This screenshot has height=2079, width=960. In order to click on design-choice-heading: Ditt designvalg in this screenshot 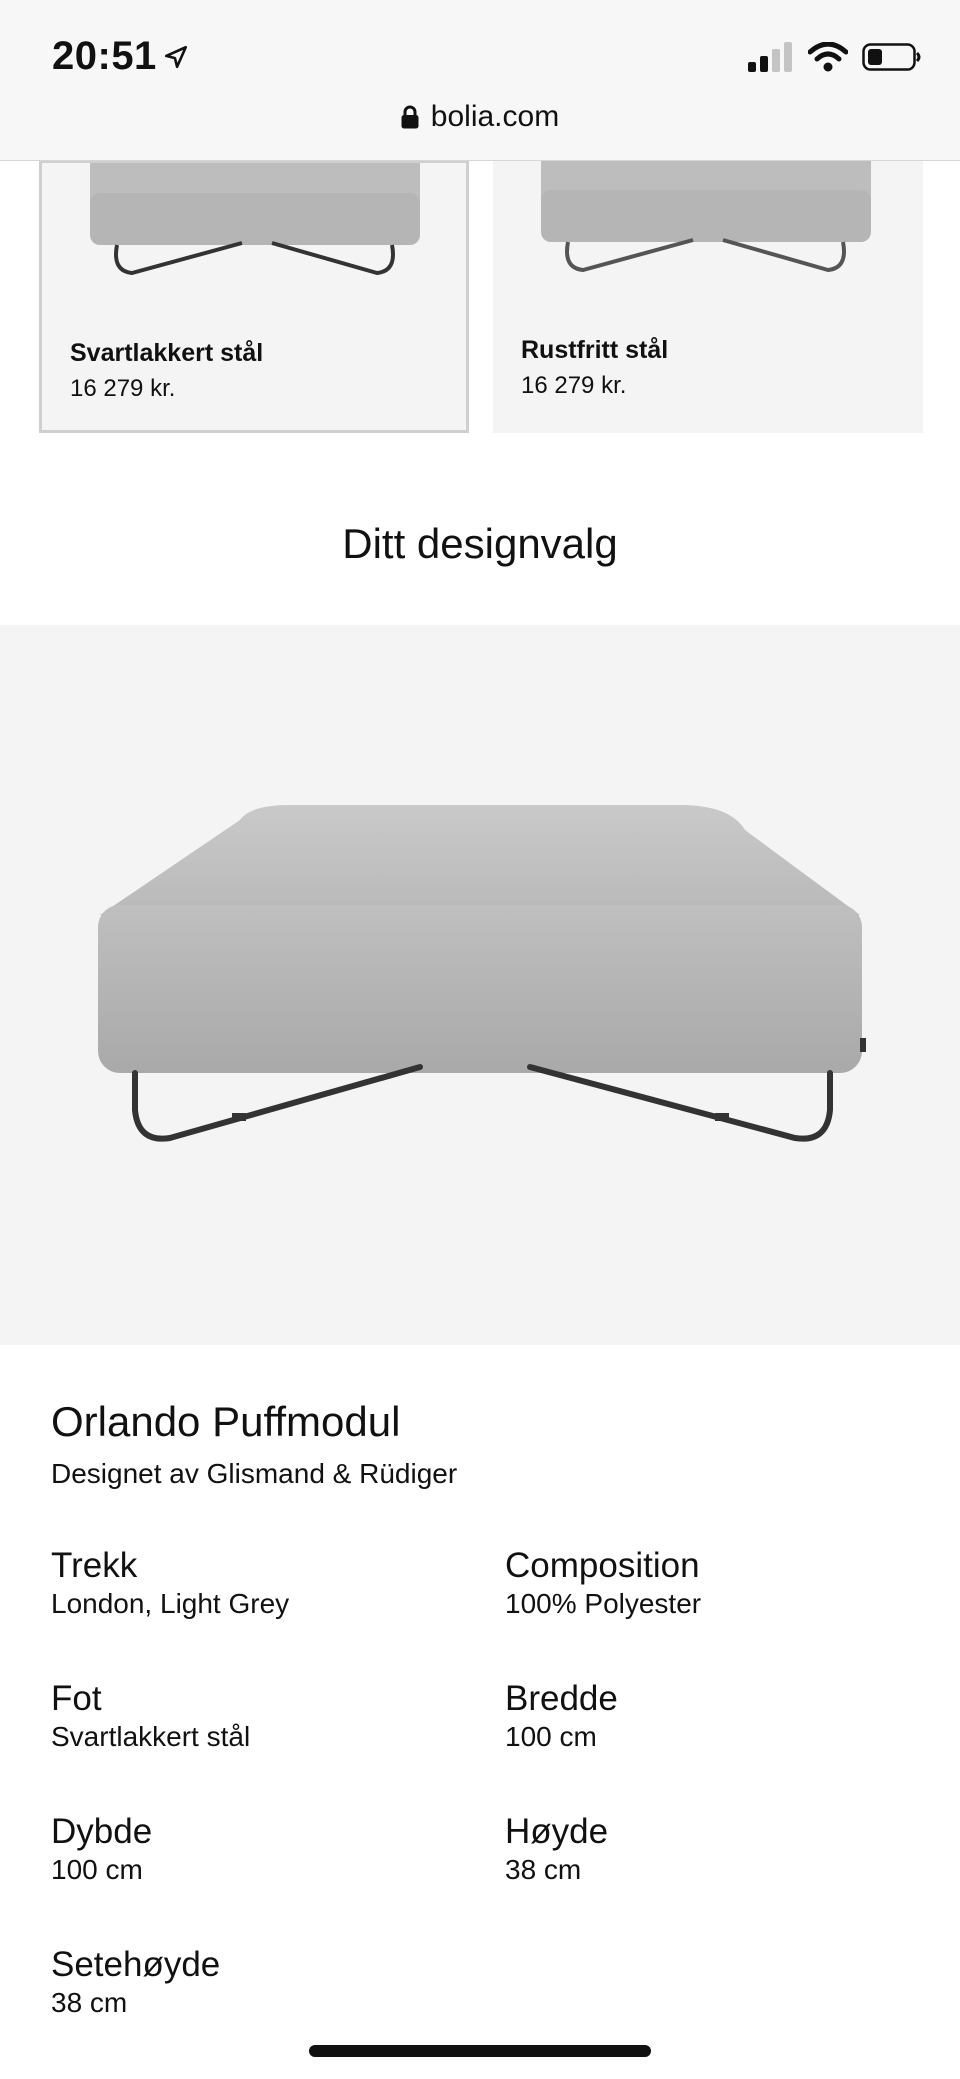, I will do `click(480, 543)`.